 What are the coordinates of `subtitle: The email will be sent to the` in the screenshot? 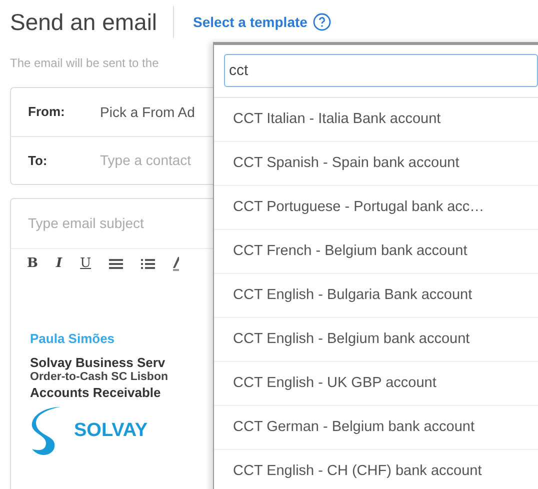 It's located at (84, 63).